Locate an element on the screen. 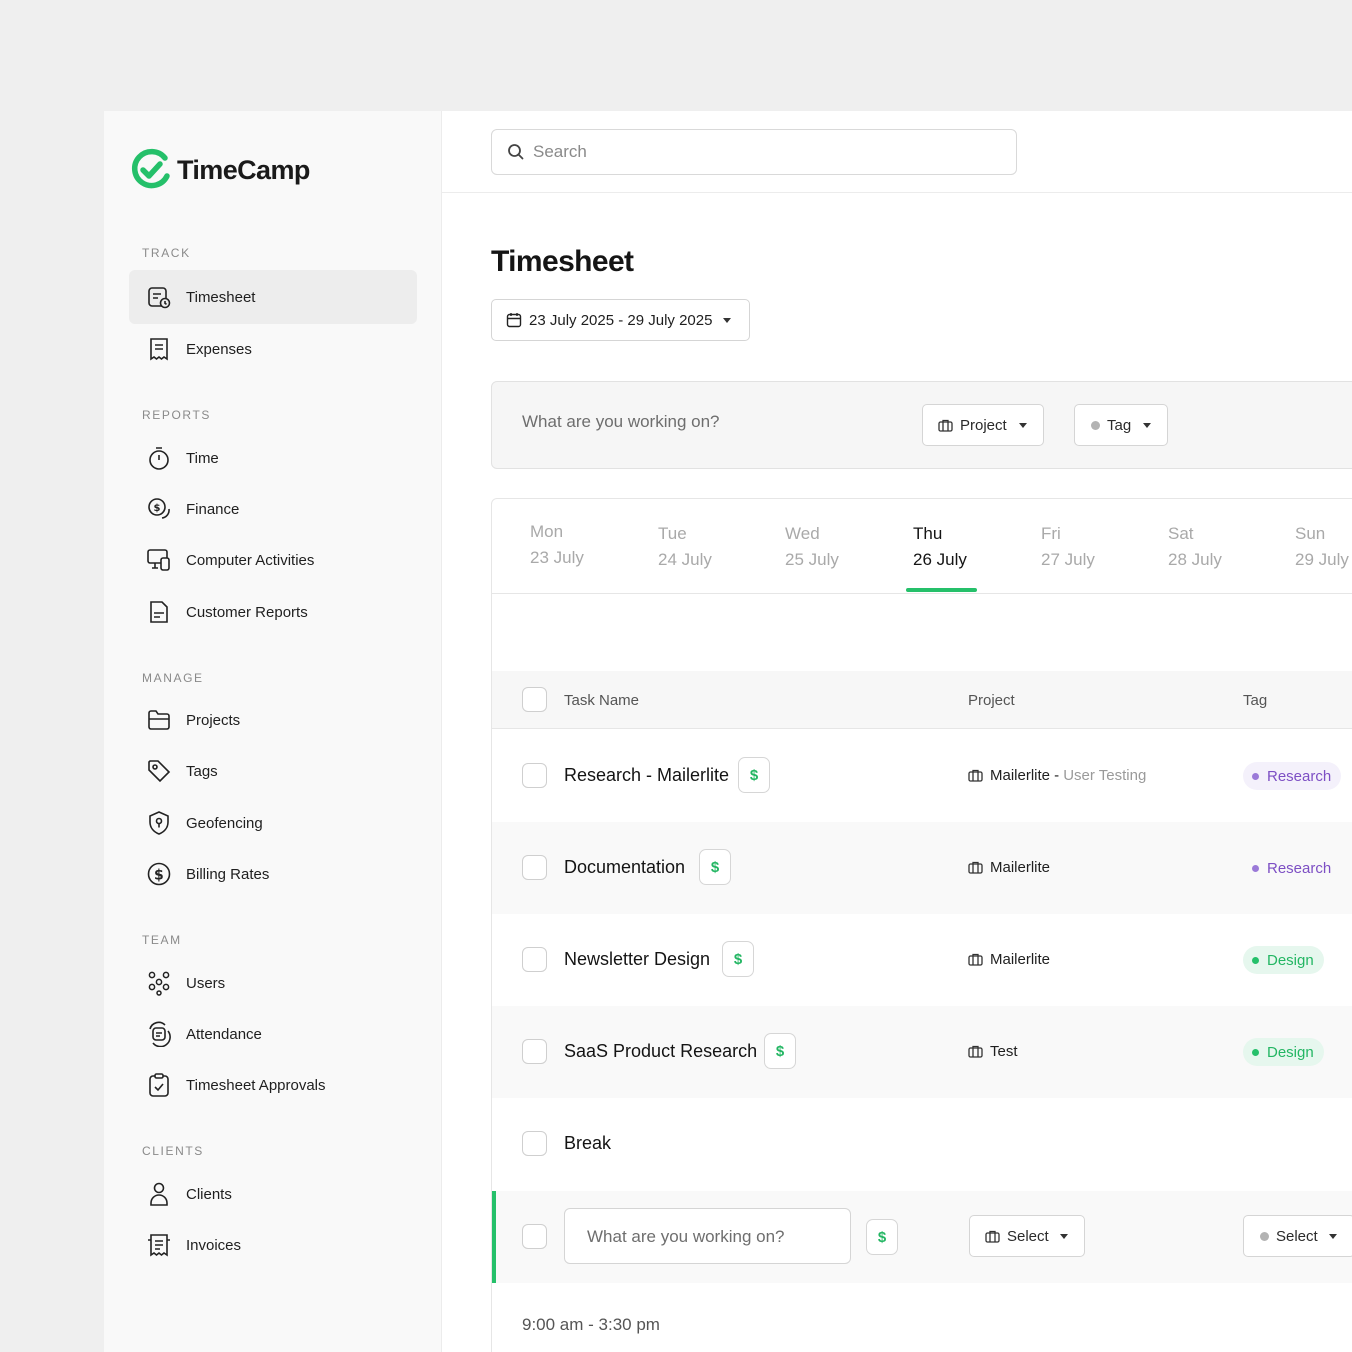 The width and height of the screenshot is (1352, 1352). day-date: 29 July is located at coordinates (1322, 559).